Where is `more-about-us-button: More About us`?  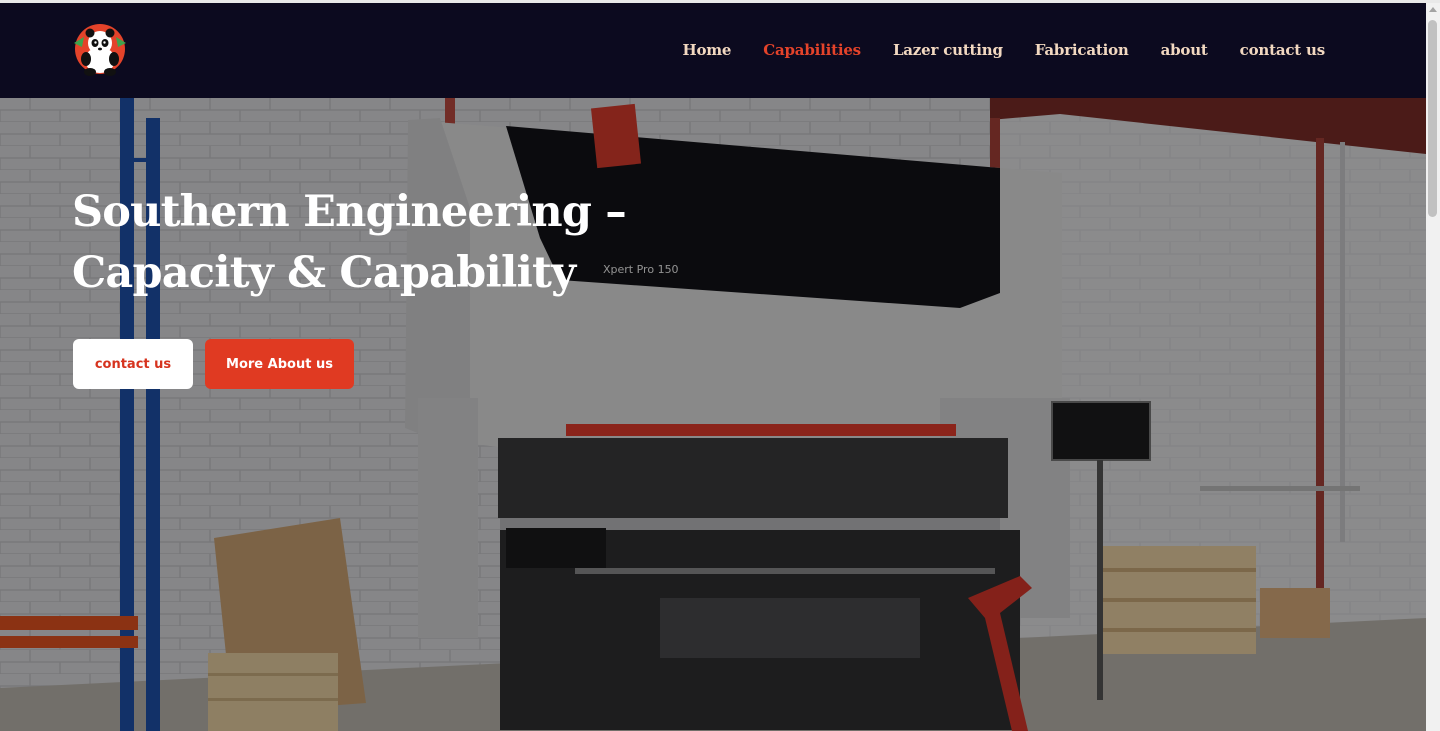
more-about-us-button: More About us is located at coordinates (279, 364).